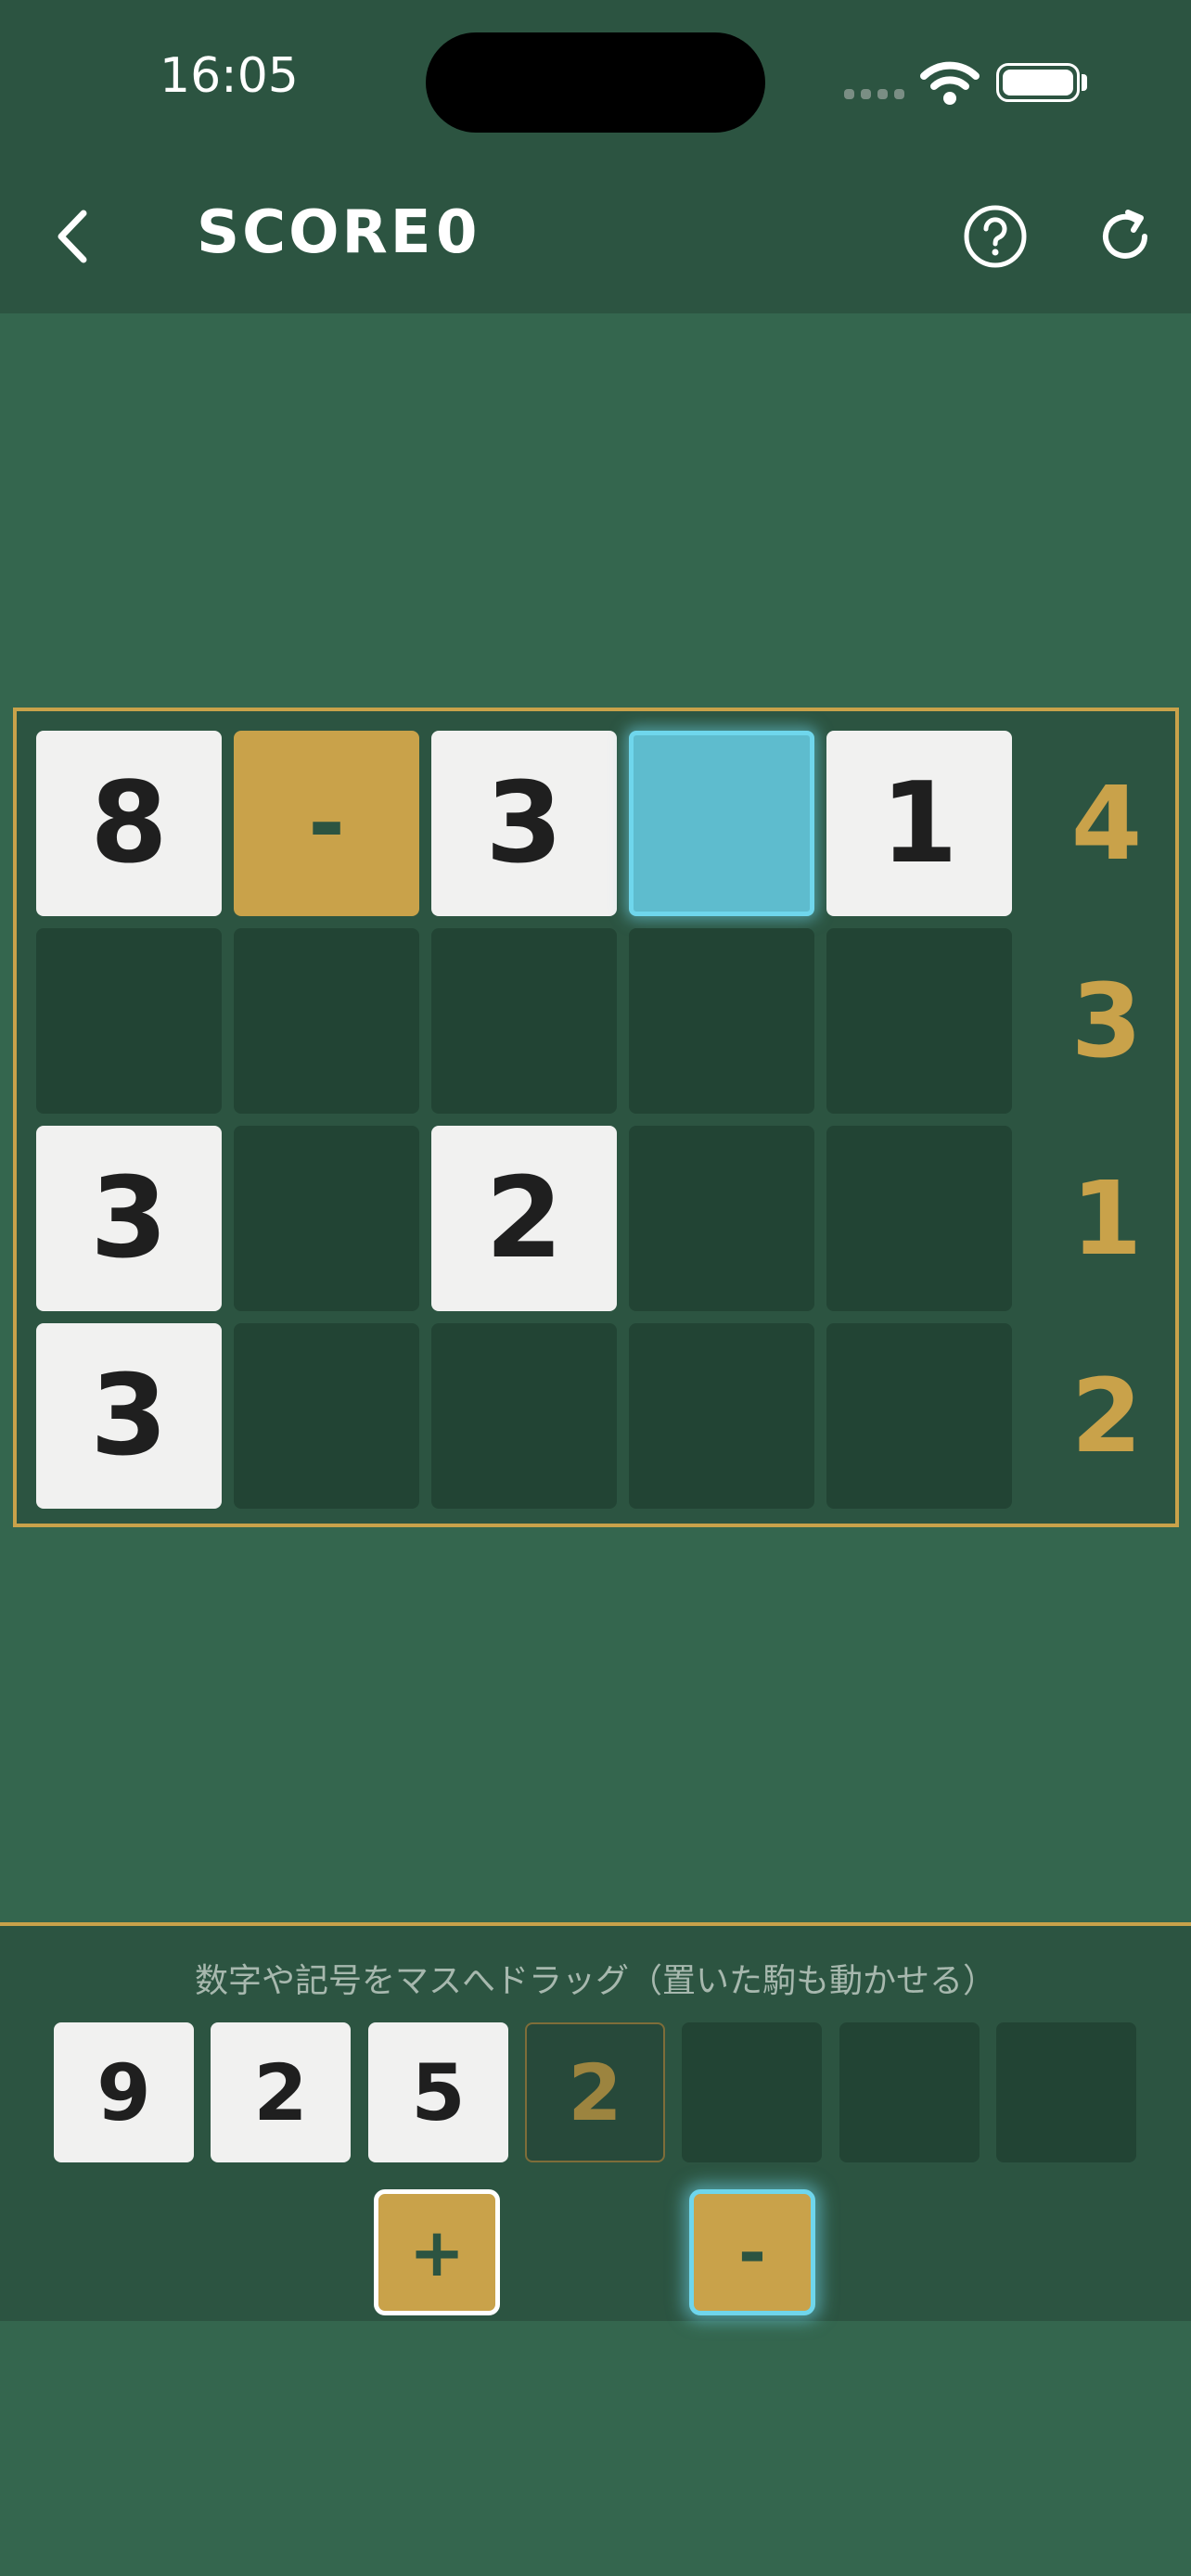 This screenshot has height=2576, width=1191. What do you see at coordinates (950, 83) in the screenshot?
I see `wifi-icon` at bounding box center [950, 83].